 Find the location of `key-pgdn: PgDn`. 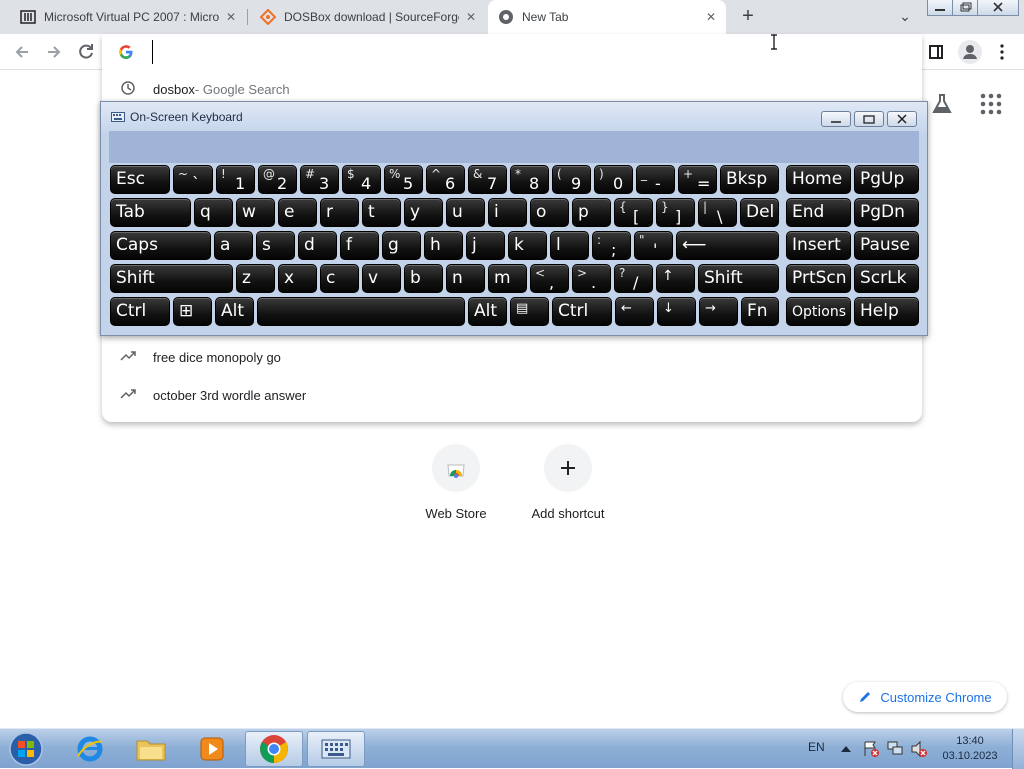

key-pgdn: PgDn is located at coordinates (886, 212).